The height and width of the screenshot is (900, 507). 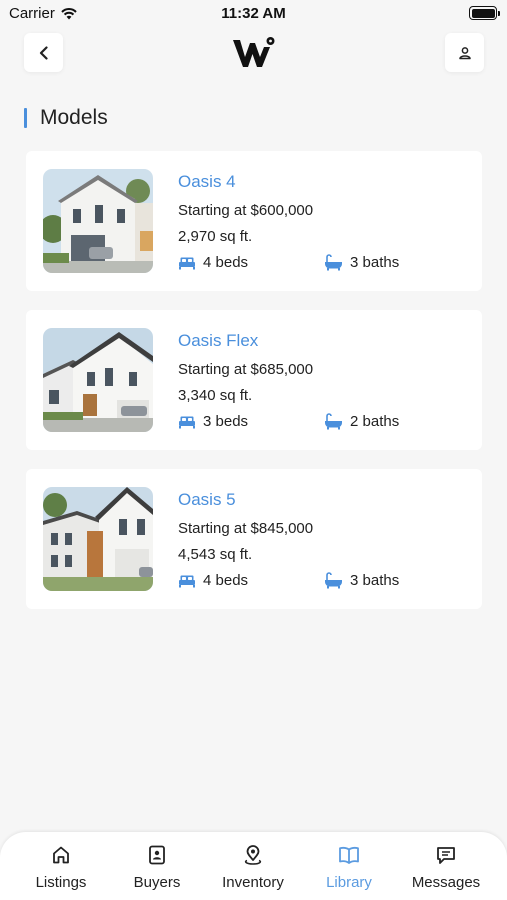 I want to click on title-accent-bar, so click(x=25, y=118).